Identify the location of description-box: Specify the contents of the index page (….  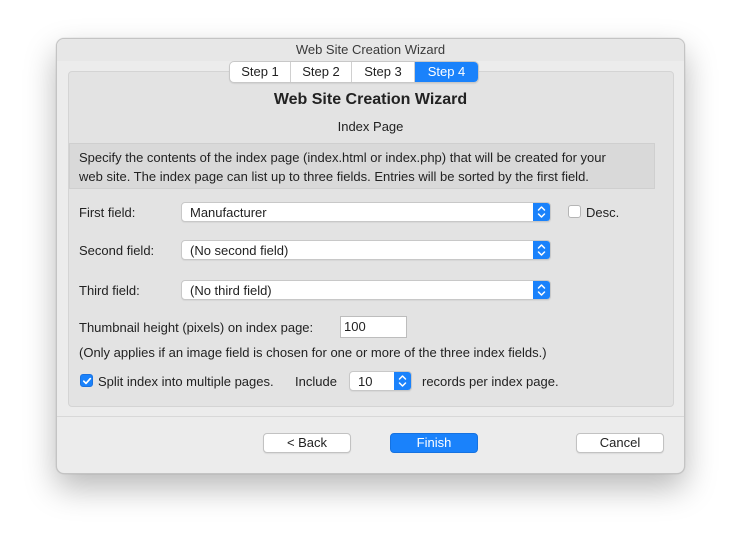
(362, 166).